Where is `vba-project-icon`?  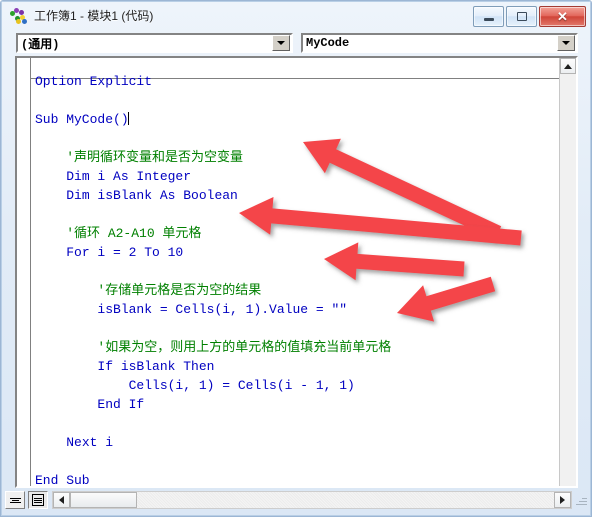
vba-project-icon is located at coordinates (19, 15).